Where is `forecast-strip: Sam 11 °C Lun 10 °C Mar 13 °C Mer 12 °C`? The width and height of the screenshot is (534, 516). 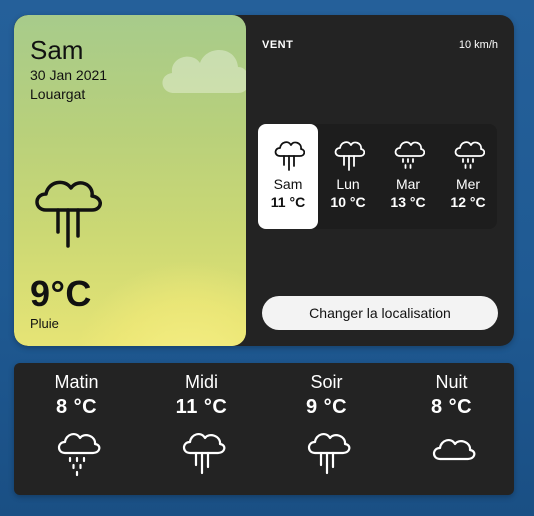 forecast-strip: Sam 11 °C Lun 10 °C Mar 13 °C Mer 12 °C is located at coordinates (377, 176).